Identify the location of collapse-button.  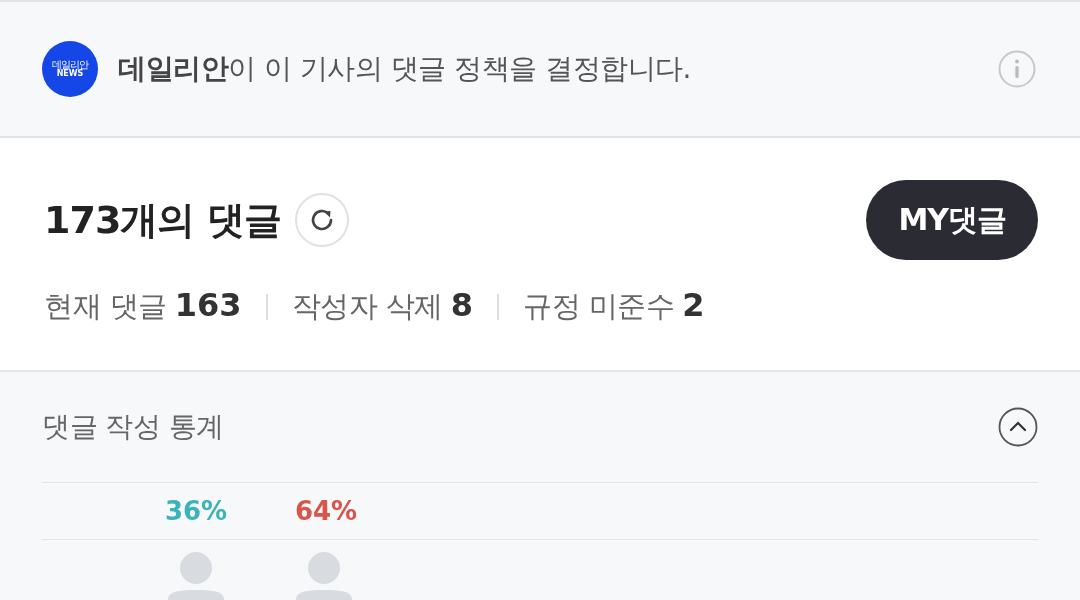
(1018, 427).